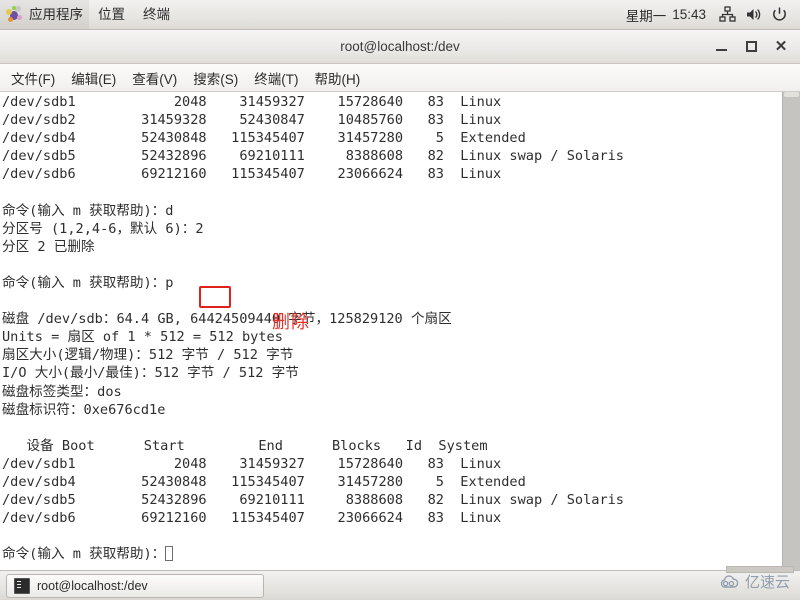  I want to click on taskbar-window-label: root@localhost:/dev, so click(92, 585).